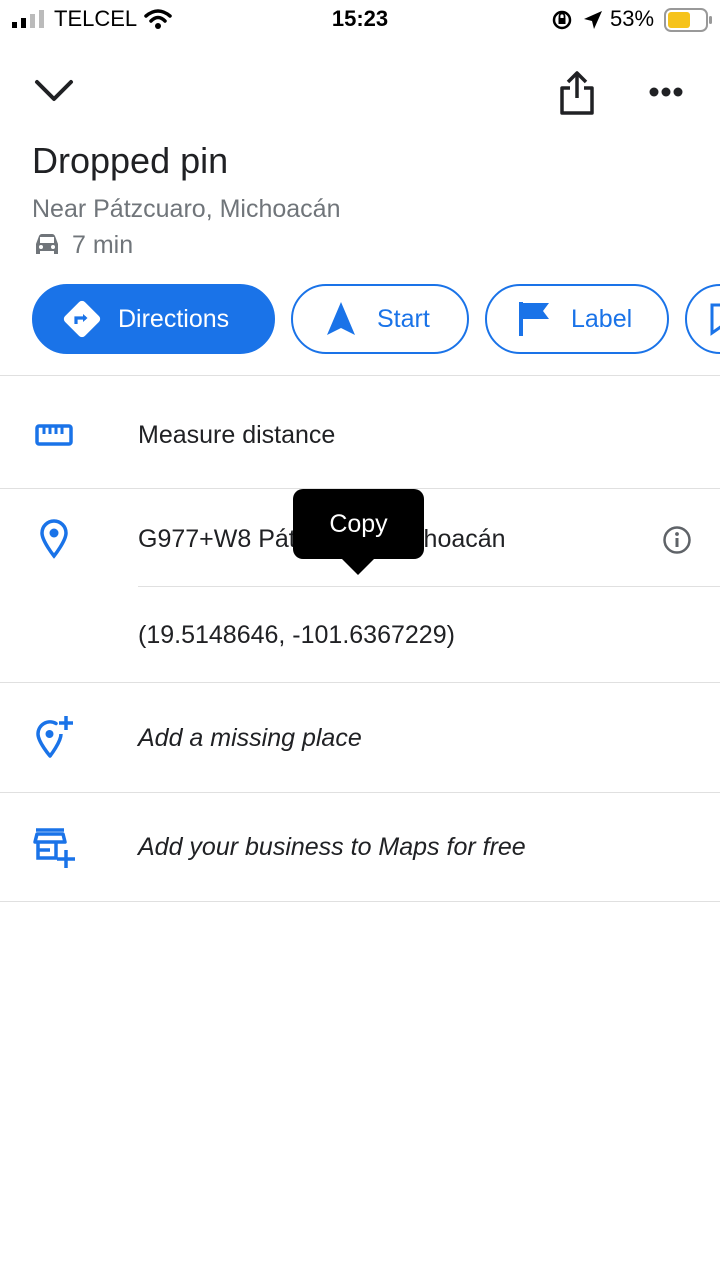 The width and height of the screenshot is (720, 1280). Describe the element at coordinates (250, 738) in the screenshot. I see `add-missing-place-item: Add a missing place` at that location.